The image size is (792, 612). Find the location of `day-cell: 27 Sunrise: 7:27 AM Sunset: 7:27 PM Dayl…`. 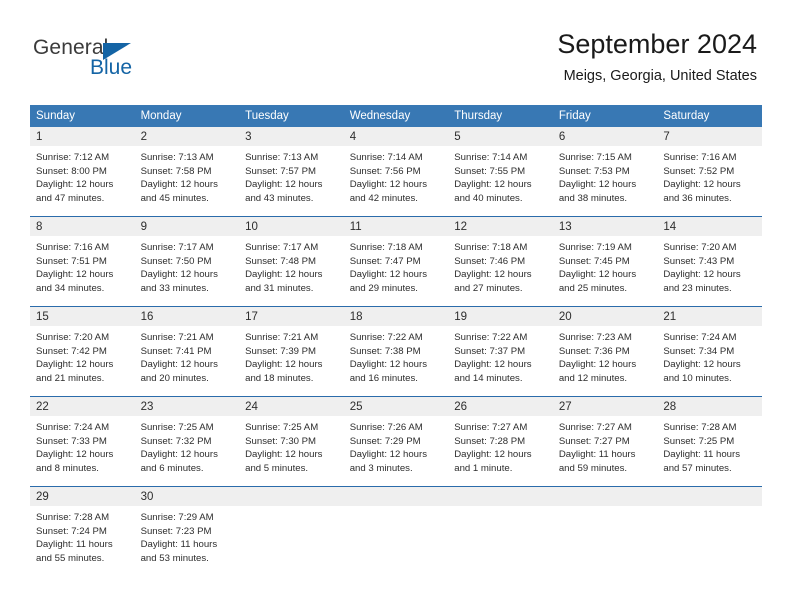

day-cell: 27 Sunrise: 7:27 AM Sunset: 7:27 PM Dayl… is located at coordinates (605, 441).